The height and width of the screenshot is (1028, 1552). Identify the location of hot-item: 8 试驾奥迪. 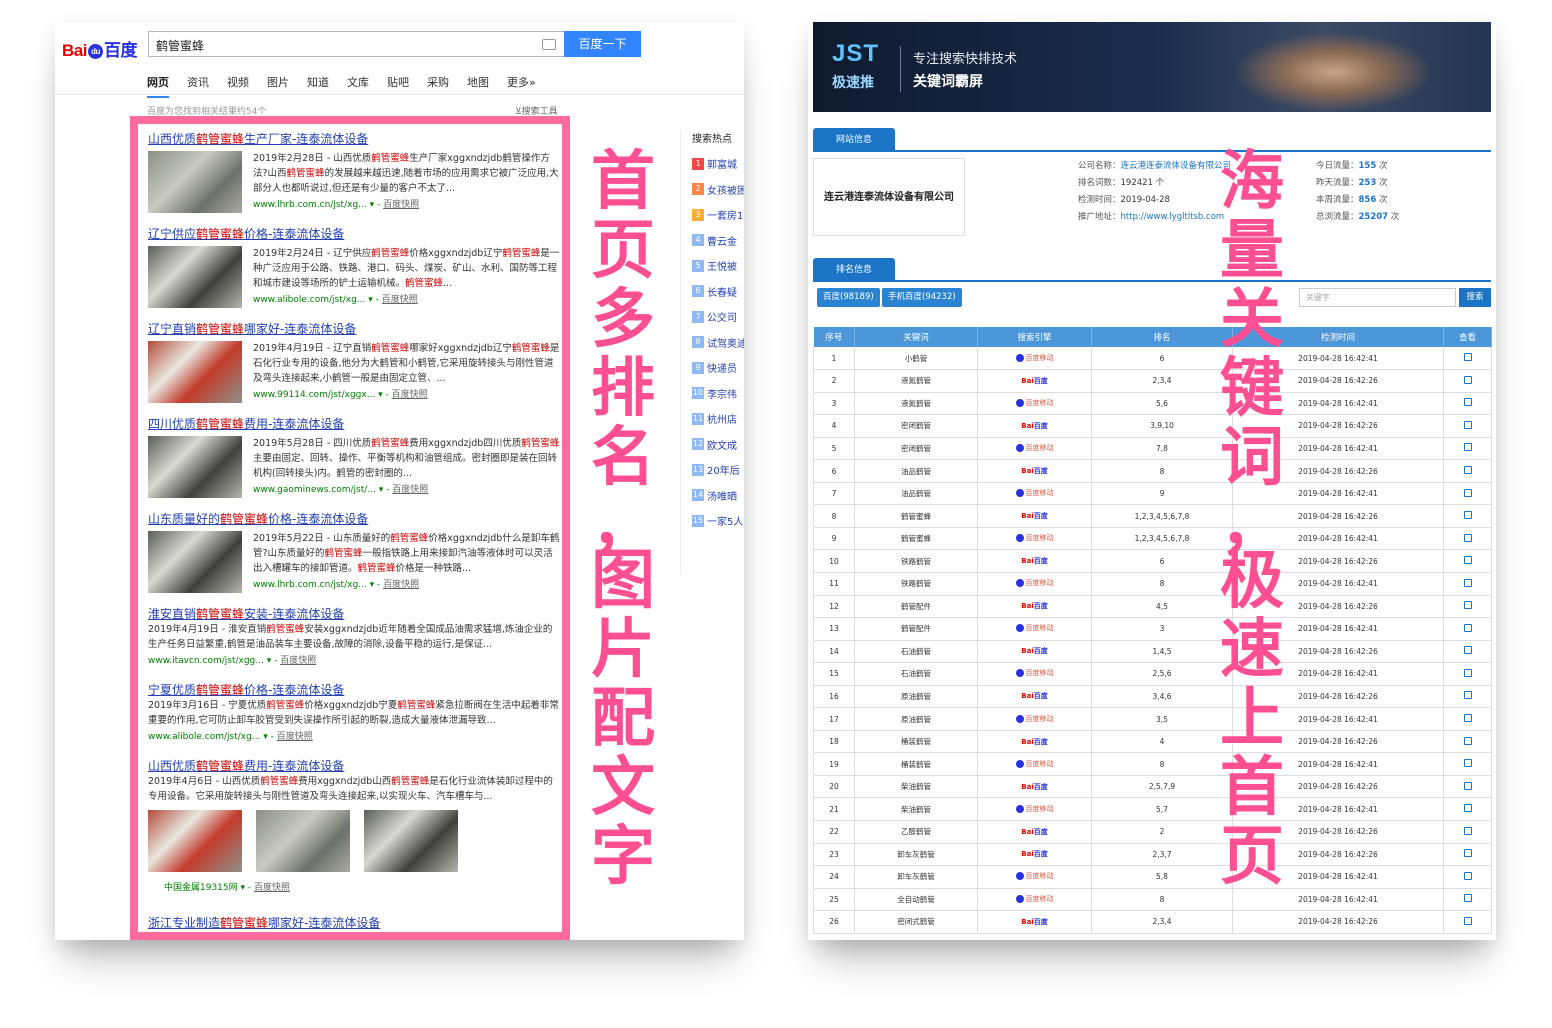
(718, 343).